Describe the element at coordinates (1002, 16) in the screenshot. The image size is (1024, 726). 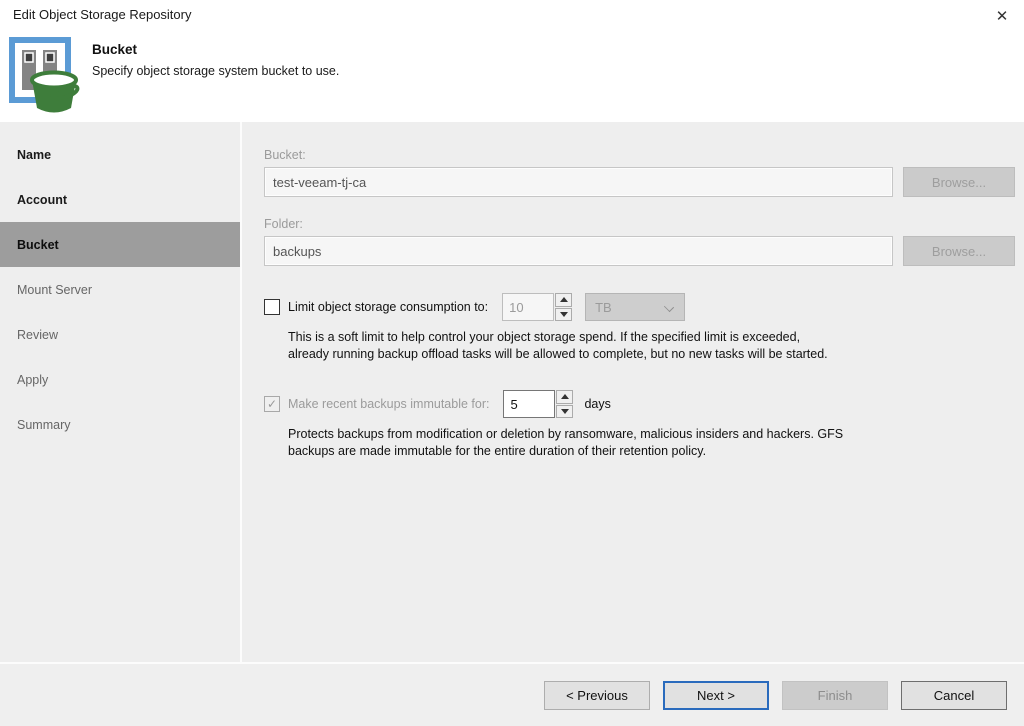
I see `close-icon: ✕` at that location.